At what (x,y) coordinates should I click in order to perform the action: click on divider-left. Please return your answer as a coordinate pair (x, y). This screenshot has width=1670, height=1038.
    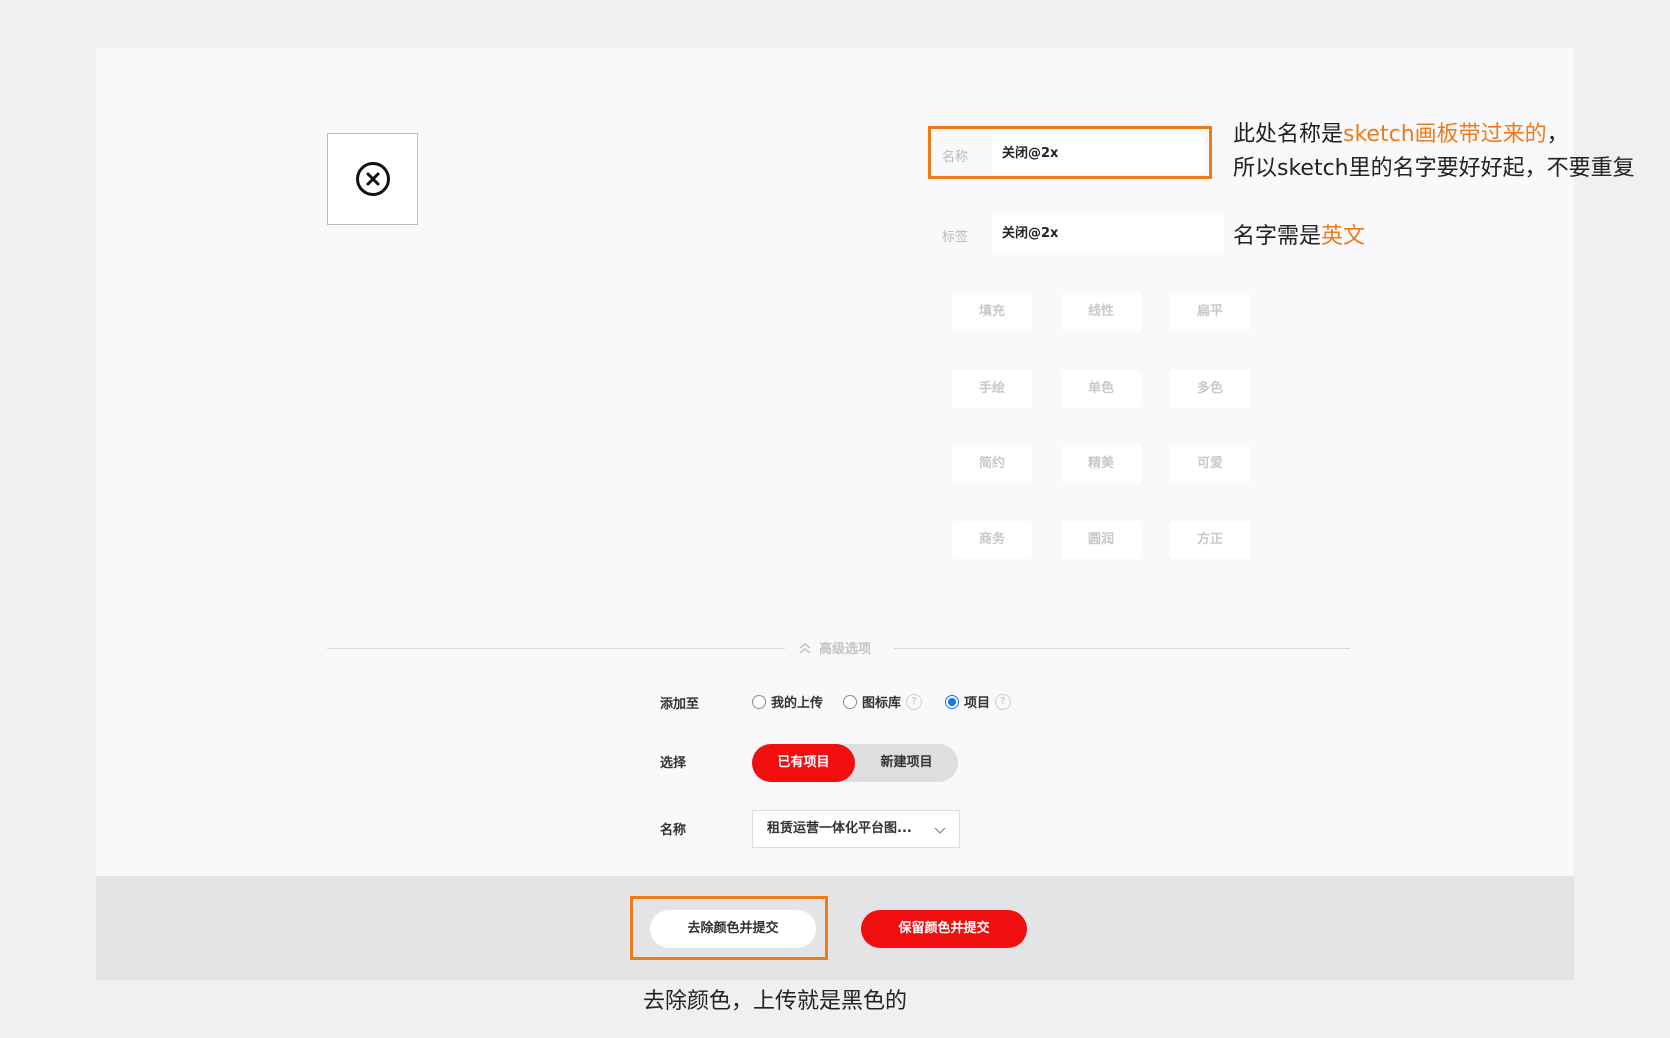
    Looking at the image, I should click on (556, 648).